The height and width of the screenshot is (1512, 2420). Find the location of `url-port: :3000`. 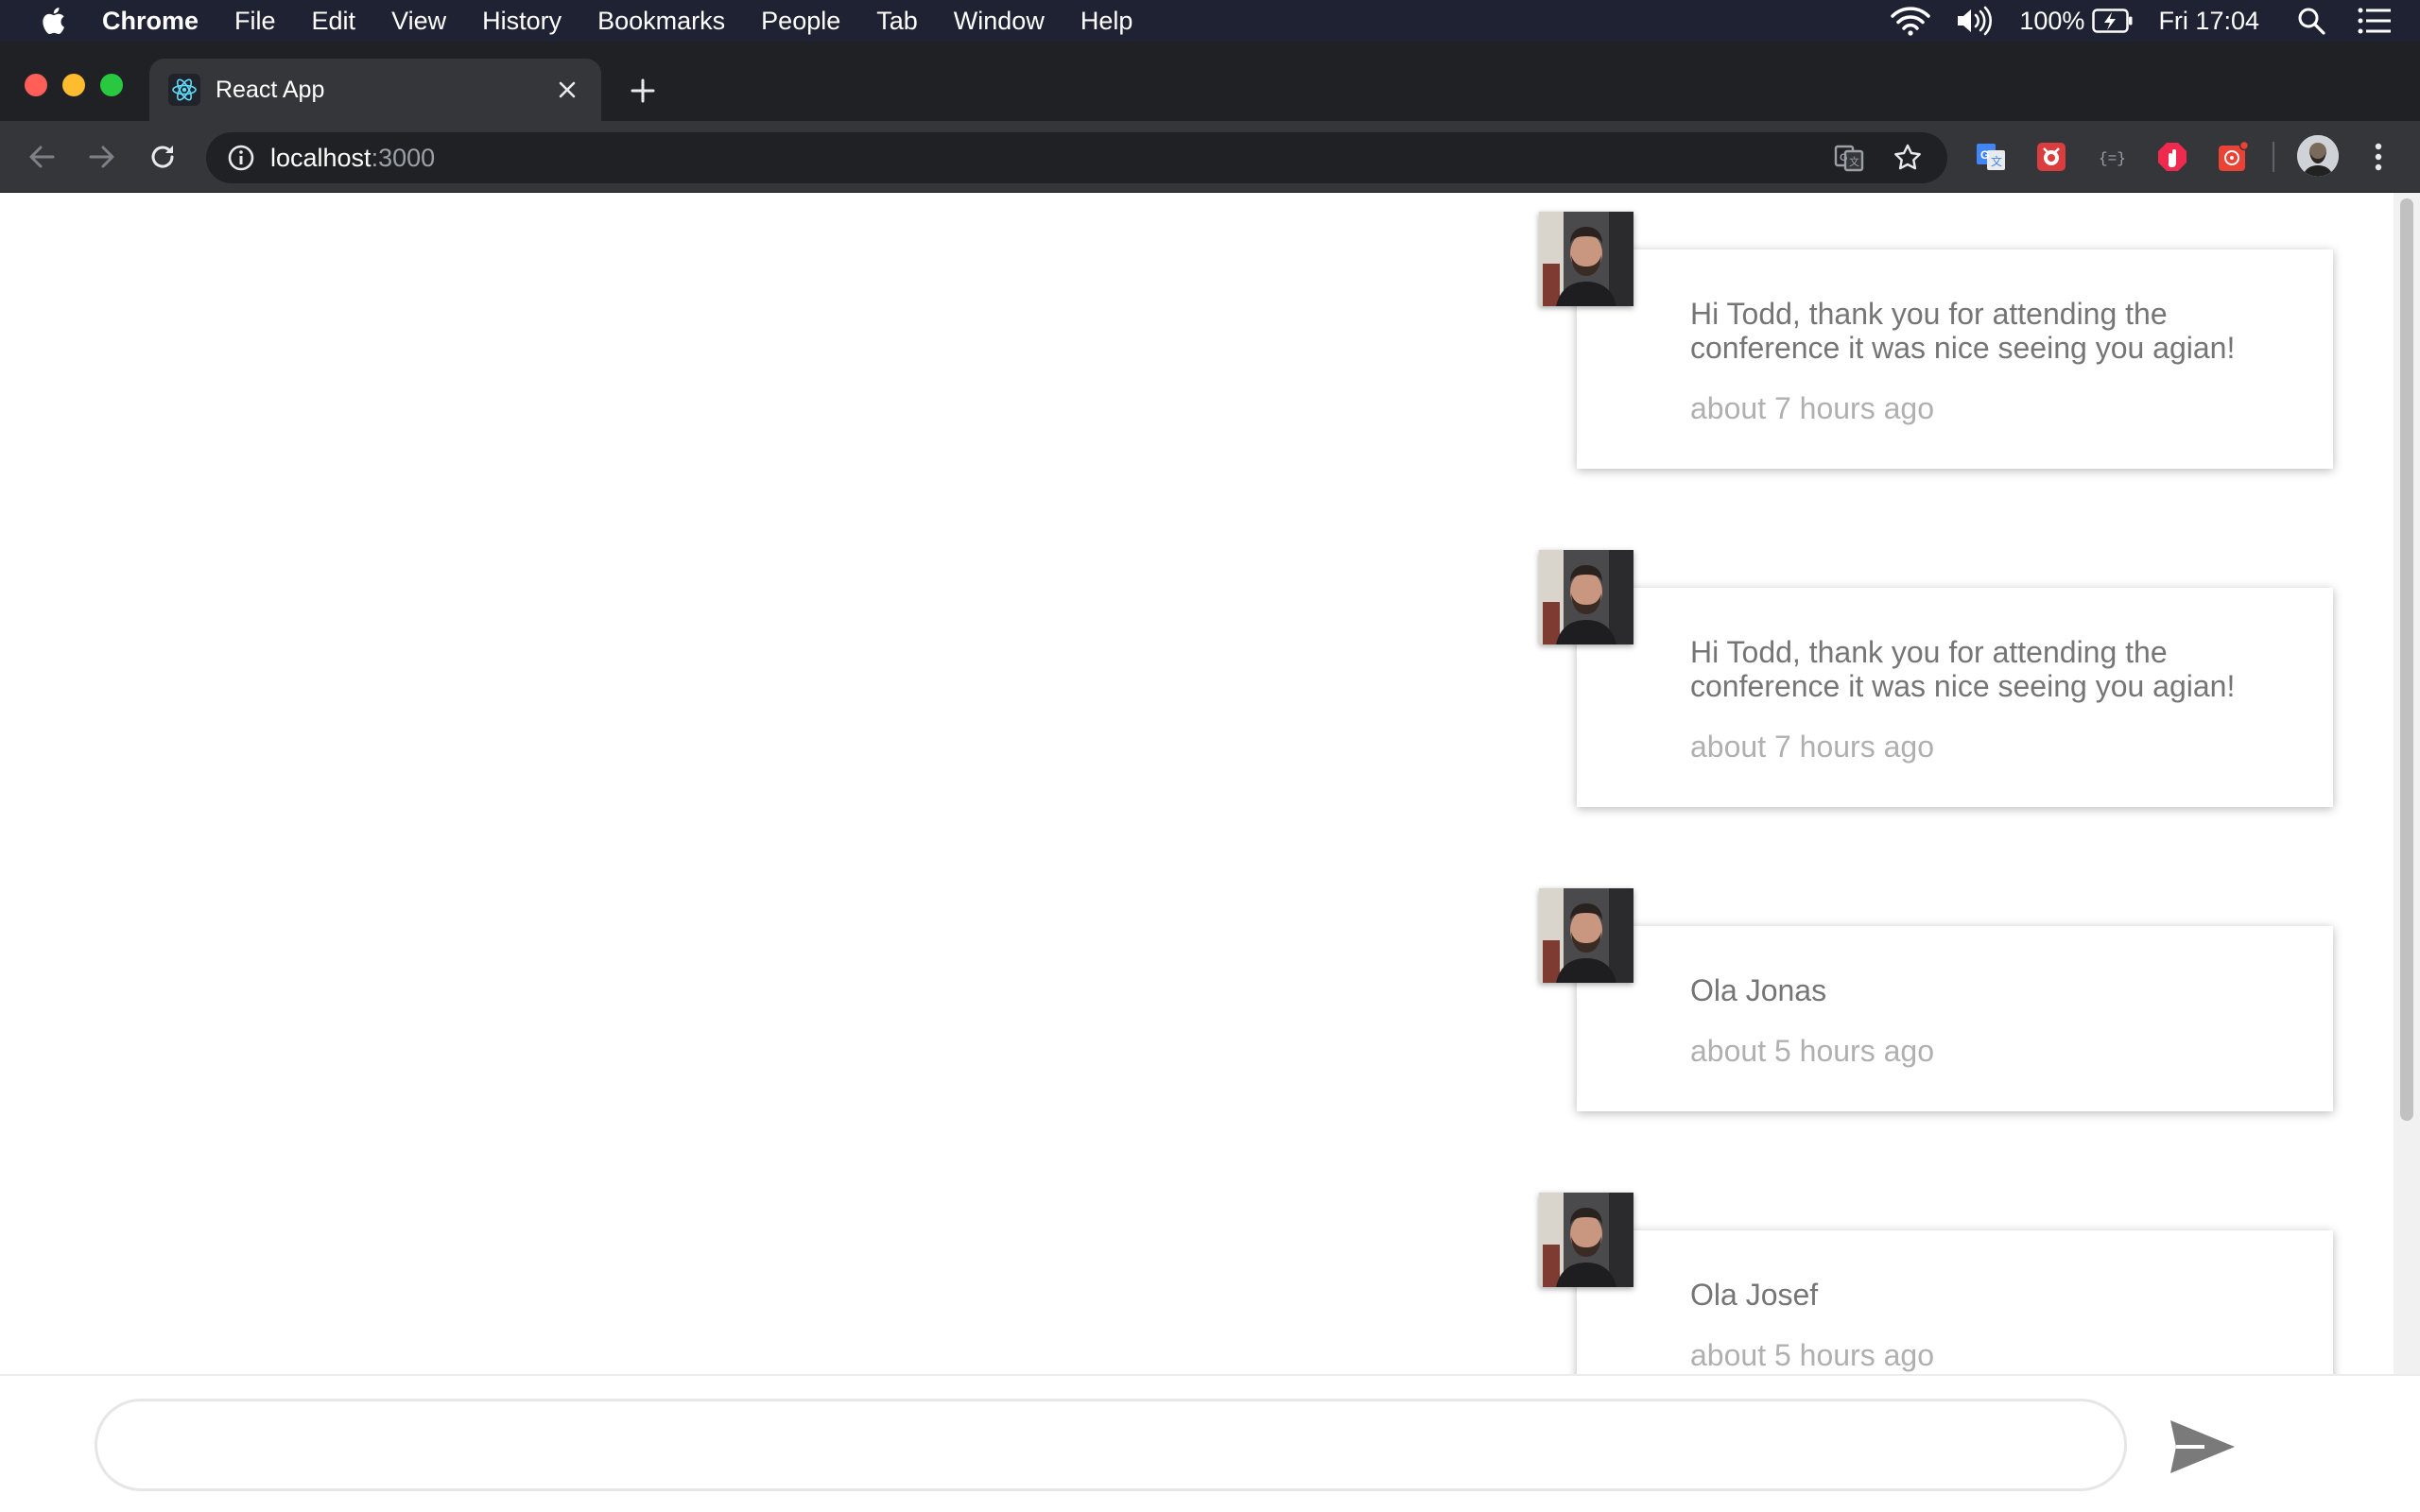

url-port: :3000 is located at coordinates (403, 157).